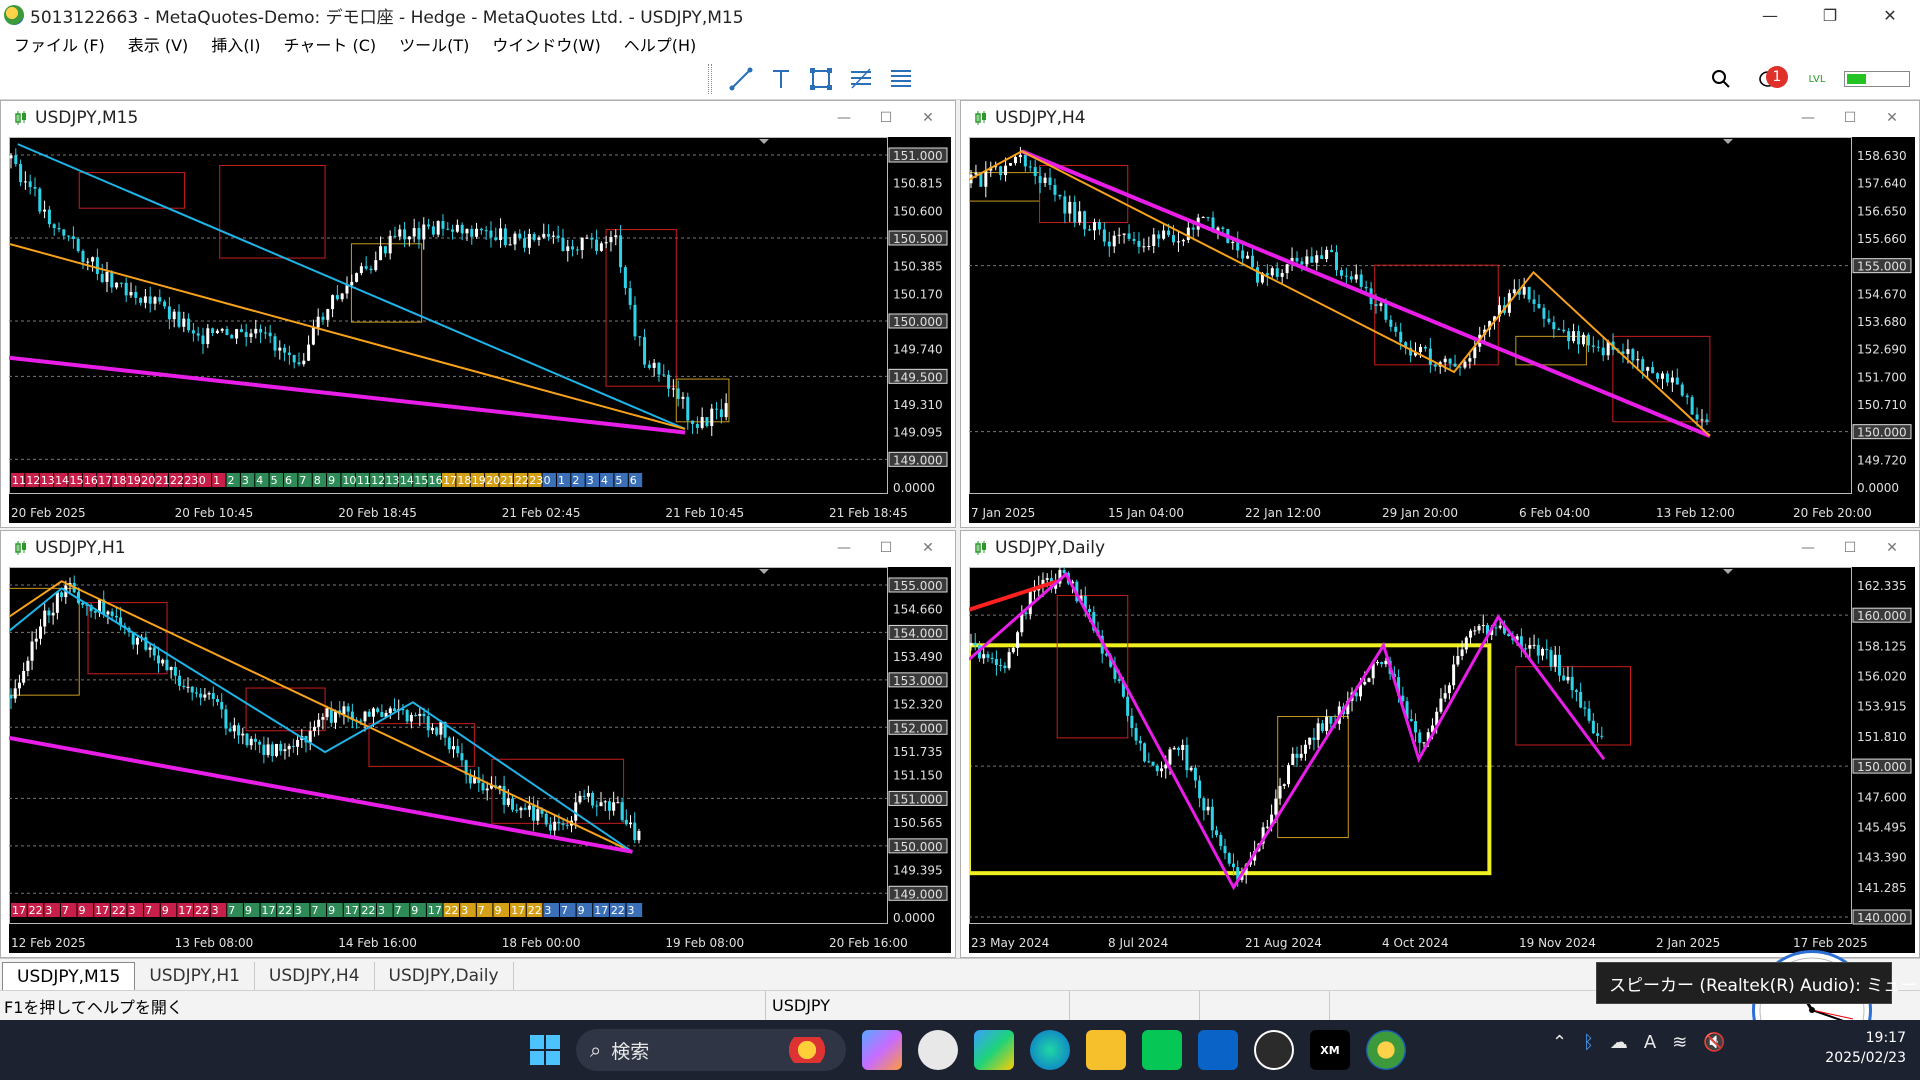  What do you see at coordinates (1274, 1050) in the screenshot?
I see `vpn-icon` at bounding box center [1274, 1050].